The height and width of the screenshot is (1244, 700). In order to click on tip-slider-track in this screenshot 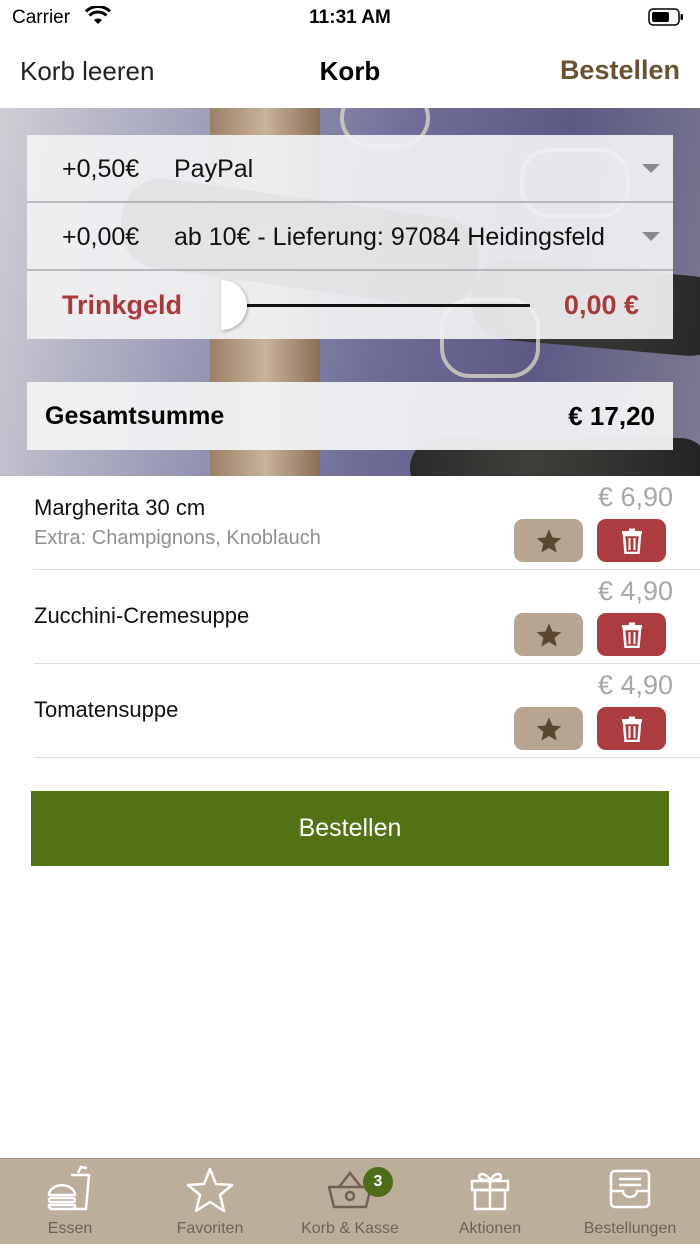, I will do `click(382, 305)`.